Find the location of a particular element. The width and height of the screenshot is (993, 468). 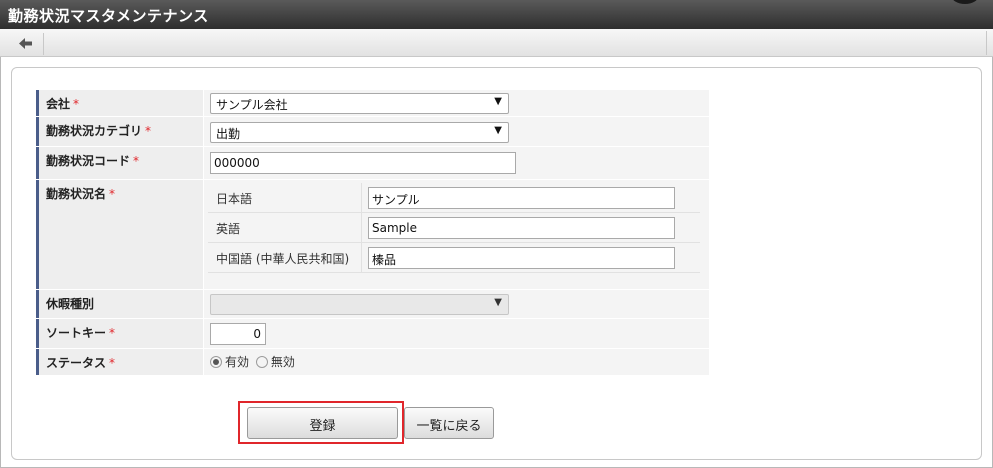

status-row: ステータス * 有効 無効 is located at coordinates (372, 362).